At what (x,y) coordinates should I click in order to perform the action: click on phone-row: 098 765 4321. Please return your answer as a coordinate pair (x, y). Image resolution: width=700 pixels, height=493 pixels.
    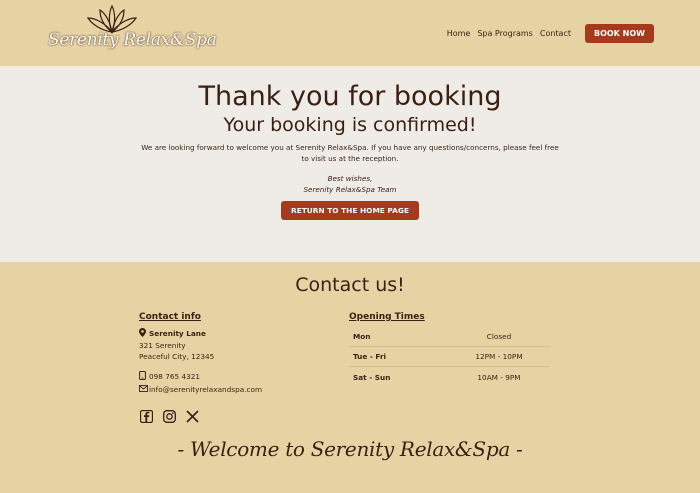
    Looking at the image, I should click on (239, 377).